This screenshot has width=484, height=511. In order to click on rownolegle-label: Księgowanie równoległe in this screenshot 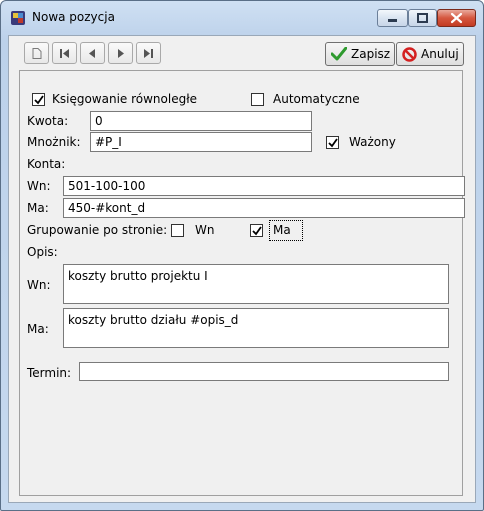, I will do `click(125, 99)`.